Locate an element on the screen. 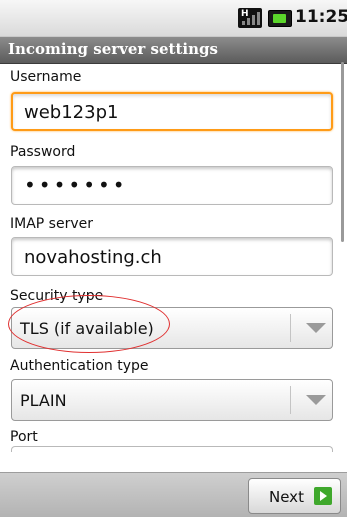 The width and height of the screenshot is (347, 517). status-time: 11:25 is located at coordinates (321, 17).